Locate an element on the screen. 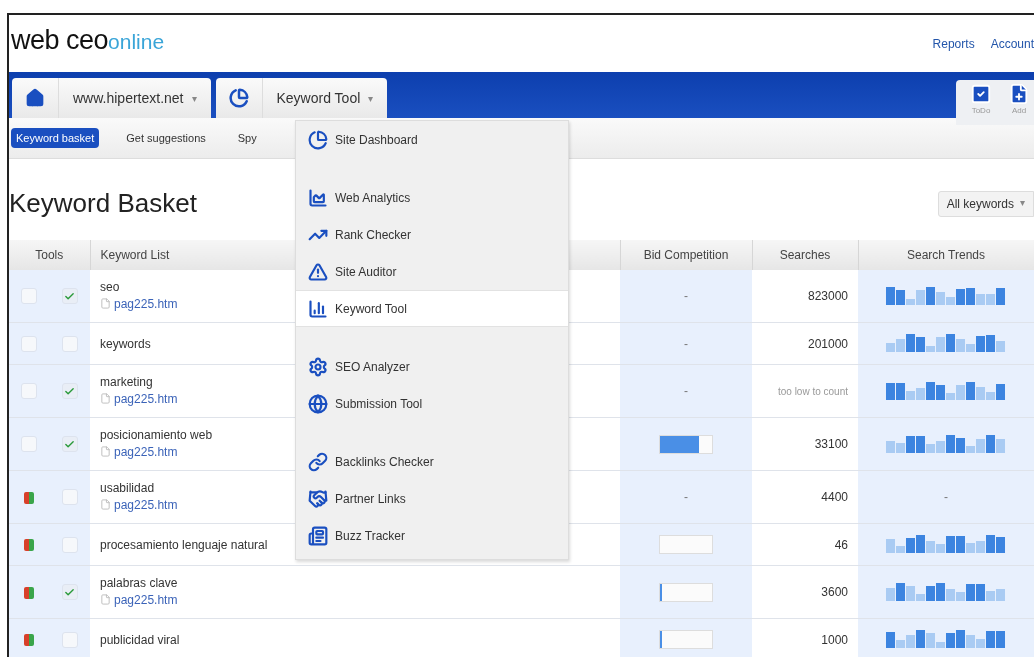 The width and height of the screenshot is (1034, 657). menu-item: Backlinks Checker is located at coordinates (432, 461).